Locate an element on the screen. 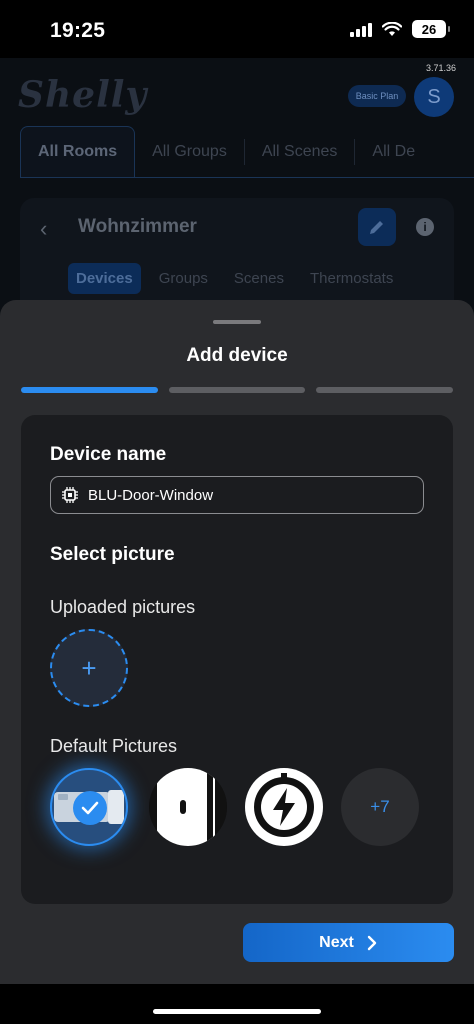 The height and width of the screenshot is (1024, 474). tab-all-groups: All Groups is located at coordinates (189, 151).